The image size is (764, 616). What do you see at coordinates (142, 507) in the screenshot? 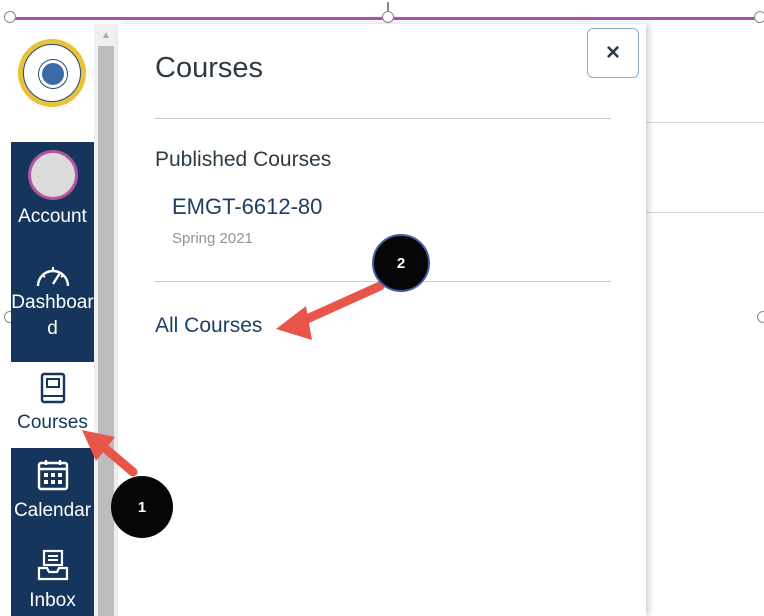
I see `annotation-badge-1: 1` at bounding box center [142, 507].